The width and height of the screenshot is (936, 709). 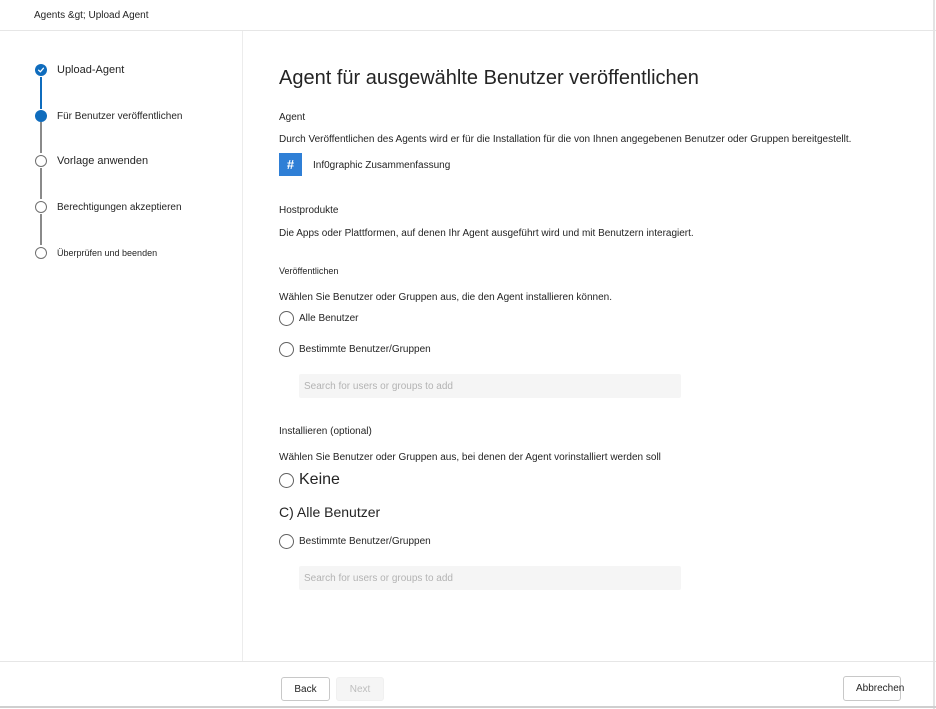 I want to click on install-none-option: Keine, so click(x=309, y=480).